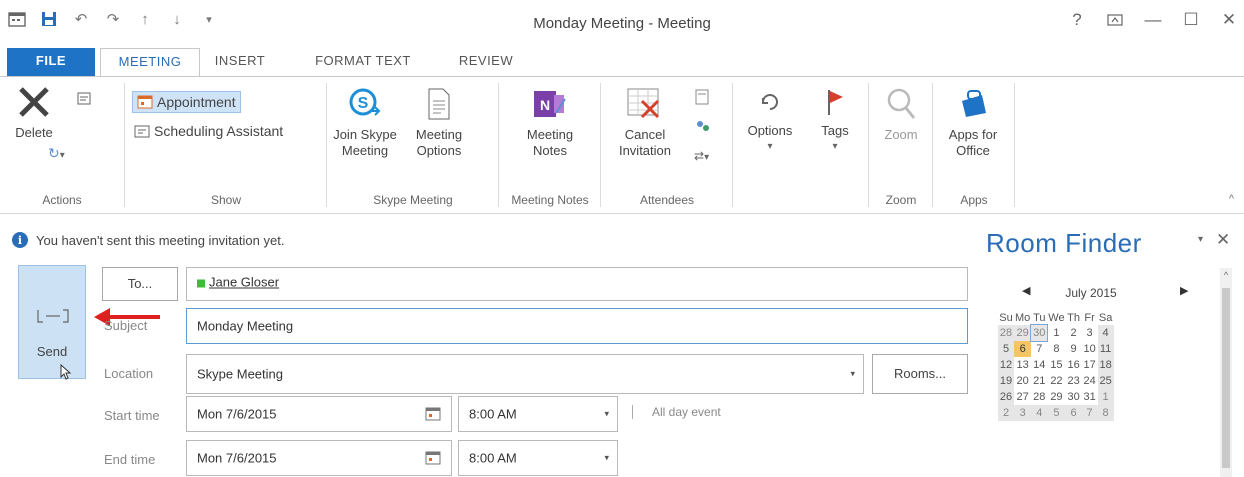 The image size is (1244, 477). Describe the element at coordinates (1026, 290) in the screenshot. I see `prev-month-icon: ◀` at that location.